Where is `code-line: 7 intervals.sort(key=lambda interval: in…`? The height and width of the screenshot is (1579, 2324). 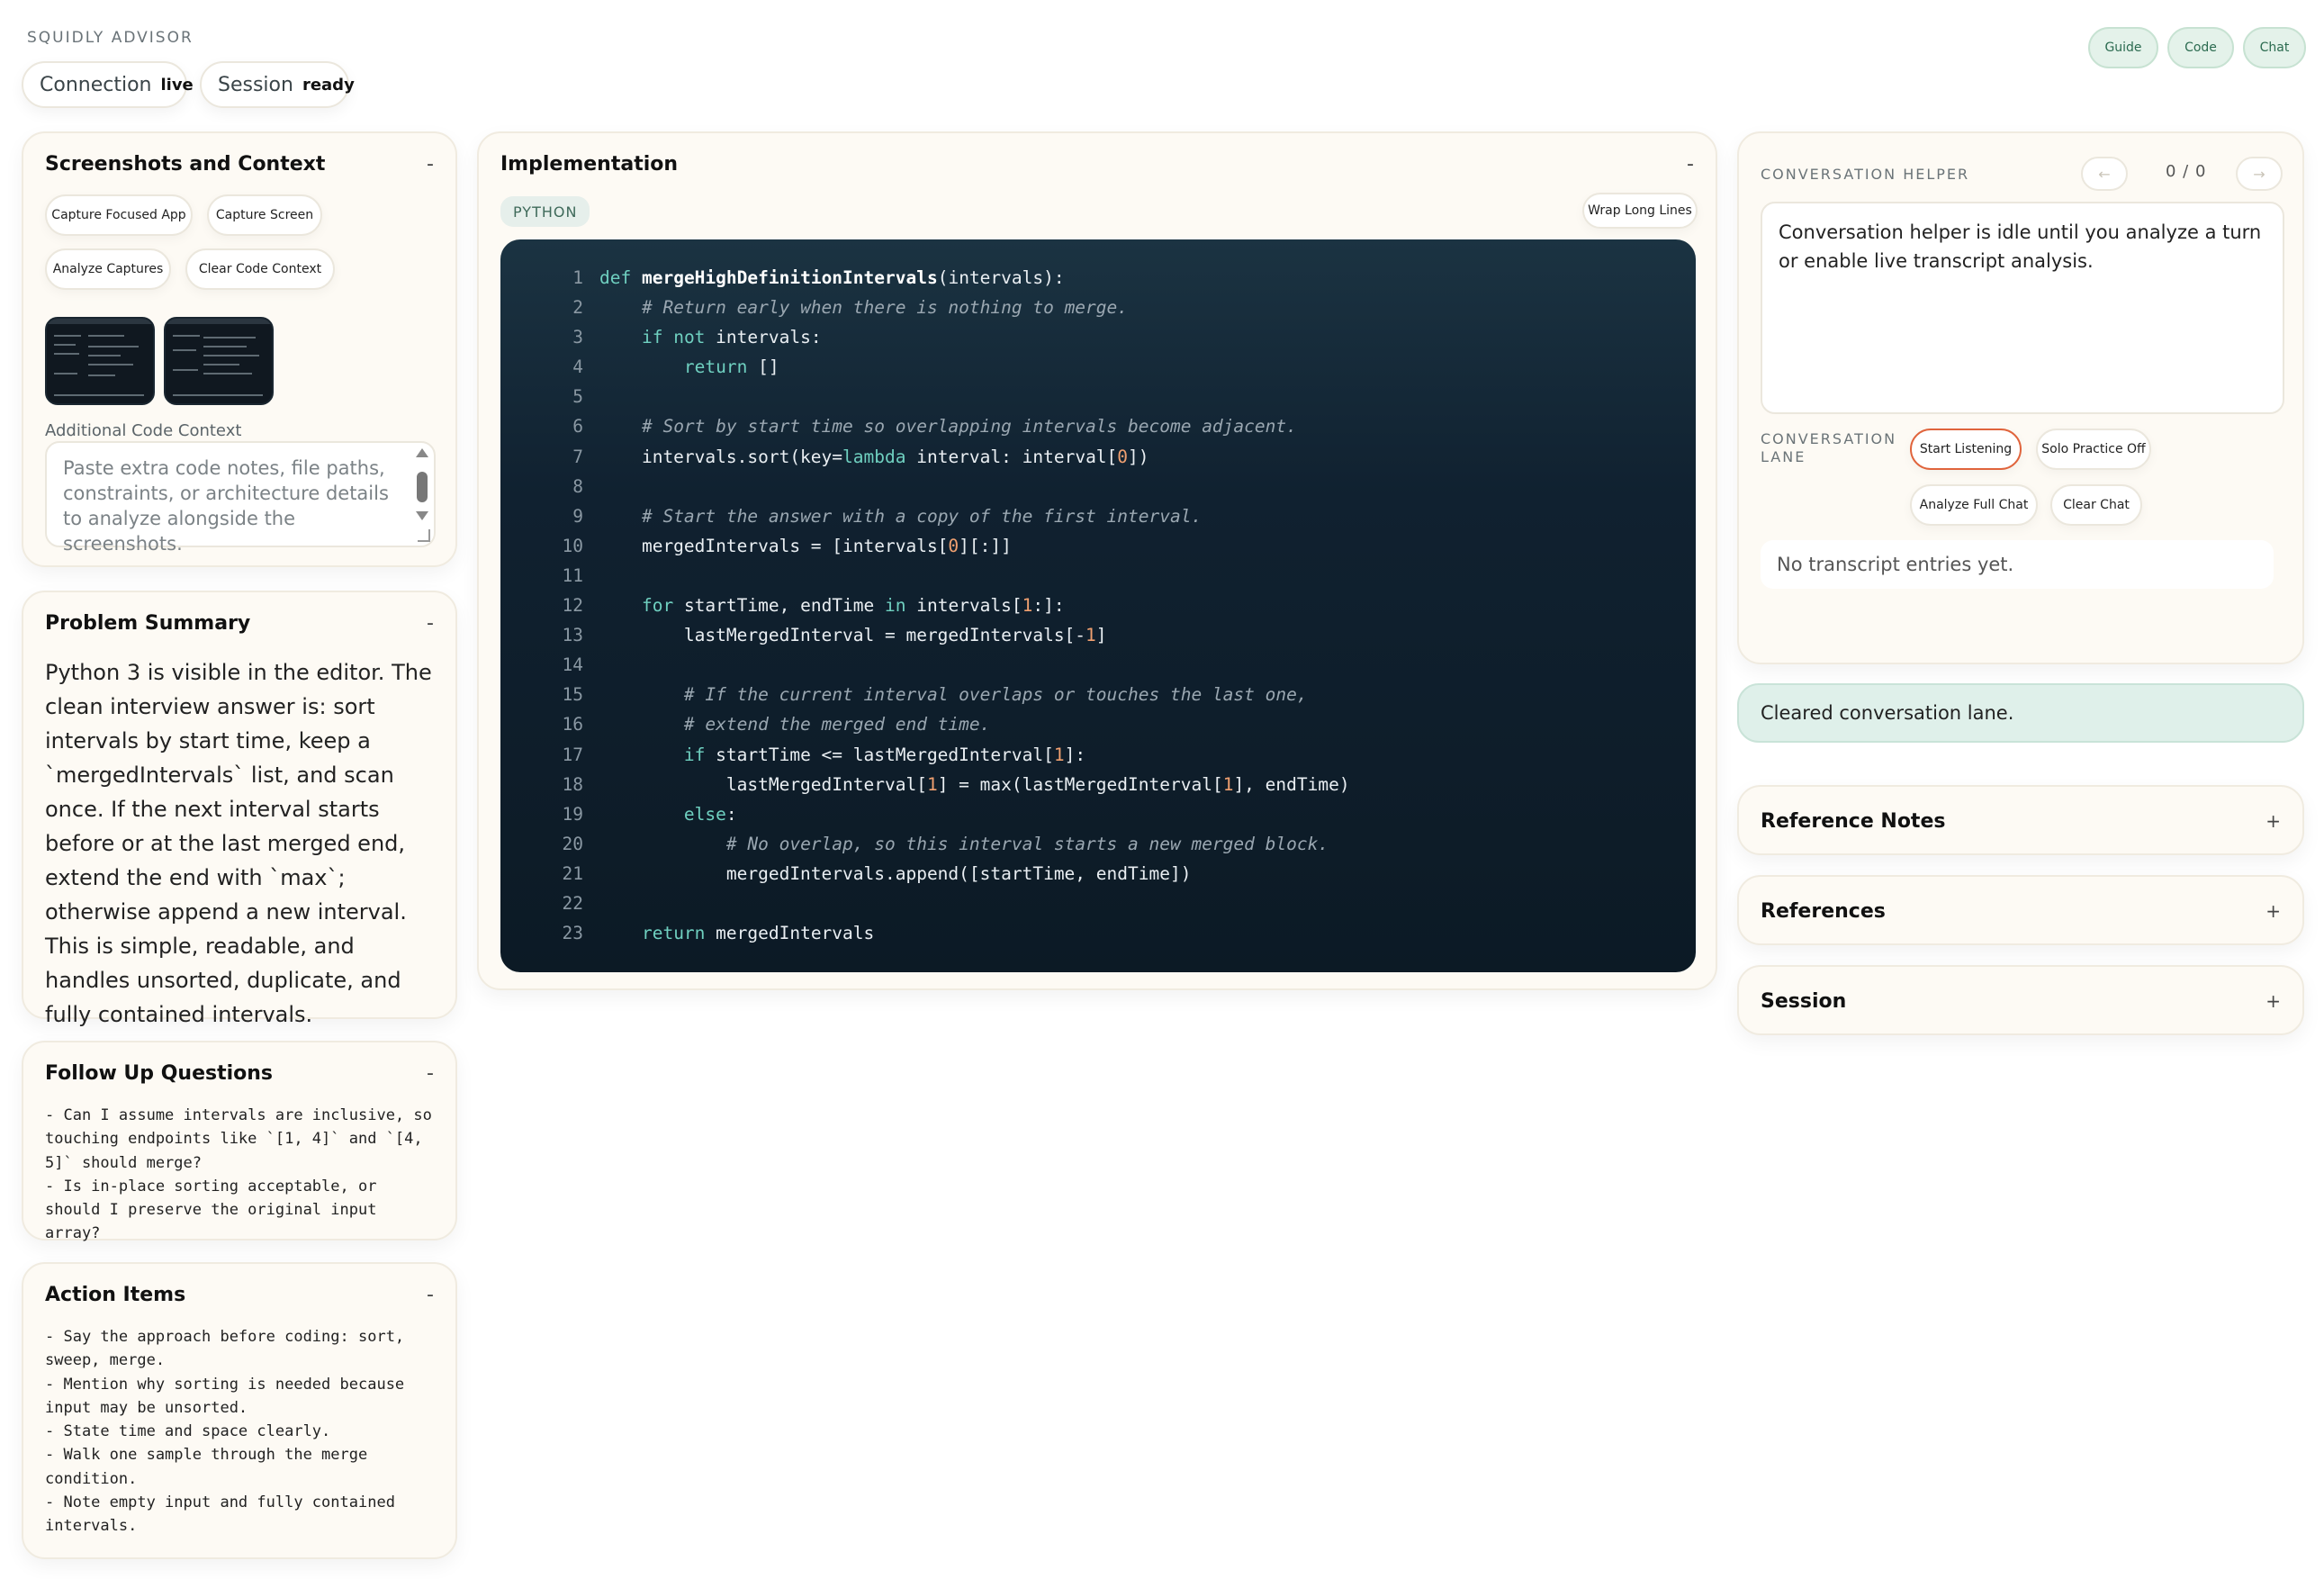
code-line: 7 intervals.sort(key=lambda interval: in… is located at coordinates (1098, 457).